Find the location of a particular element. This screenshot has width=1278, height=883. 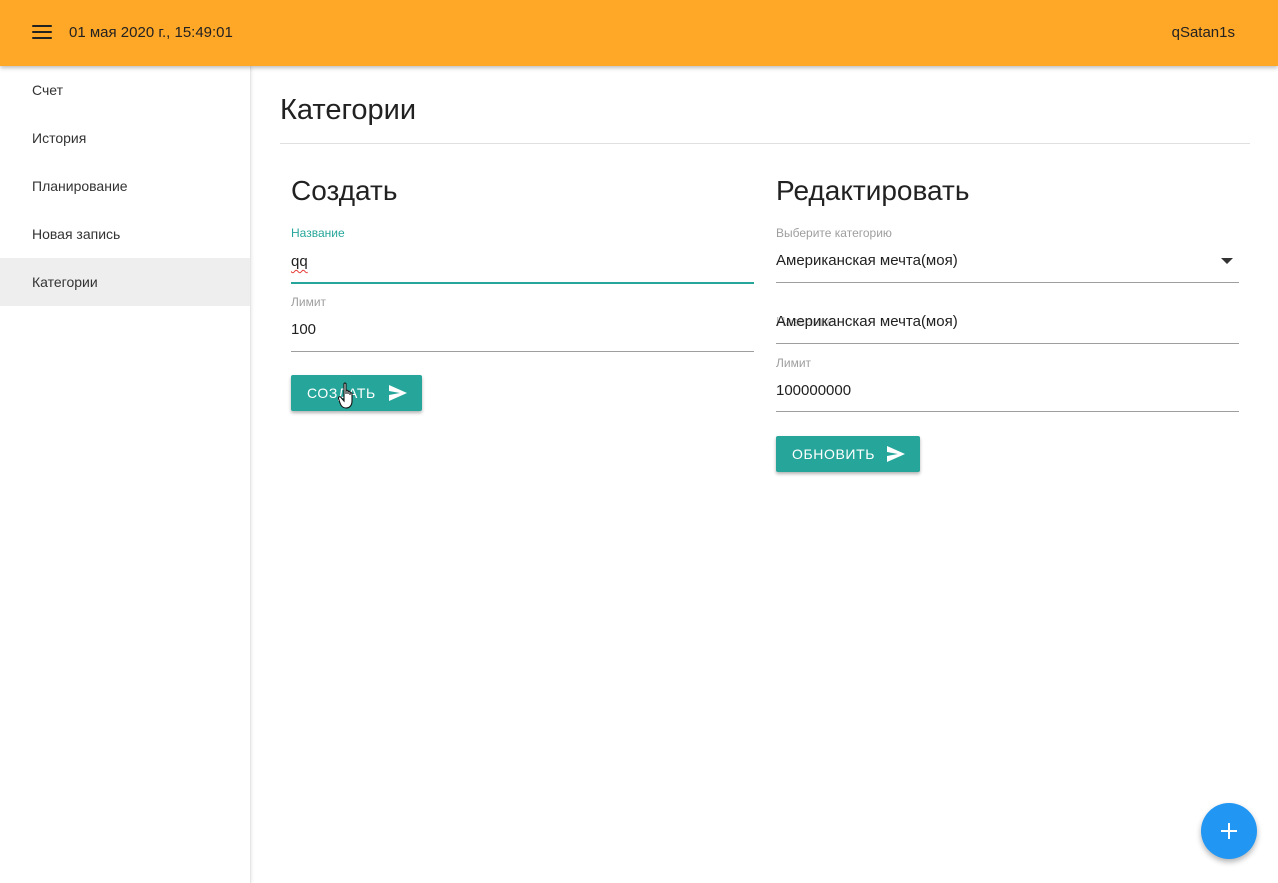

edit-select-label: Выберите категорию is located at coordinates (834, 233).